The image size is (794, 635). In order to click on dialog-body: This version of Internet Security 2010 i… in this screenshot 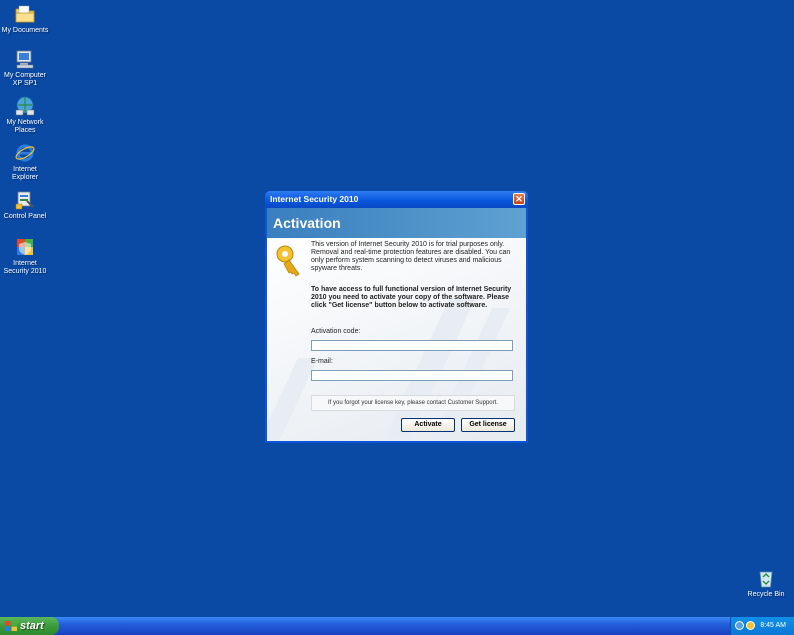, I will do `click(396, 339)`.